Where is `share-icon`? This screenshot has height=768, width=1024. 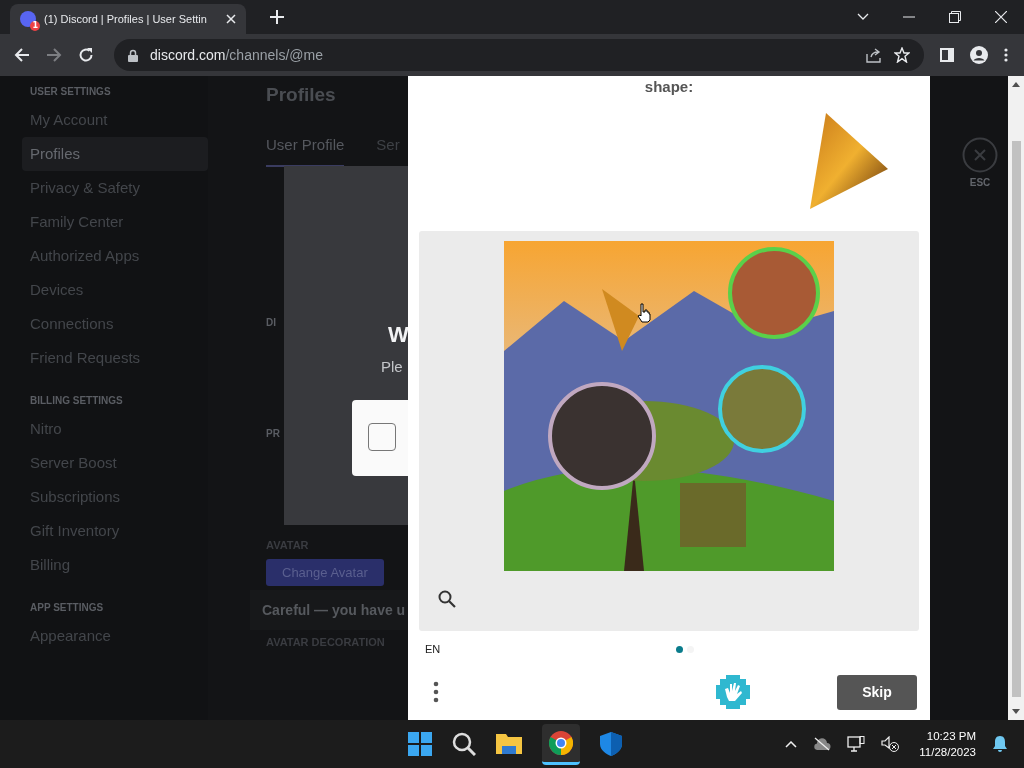 share-icon is located at coordinates (874, 55).